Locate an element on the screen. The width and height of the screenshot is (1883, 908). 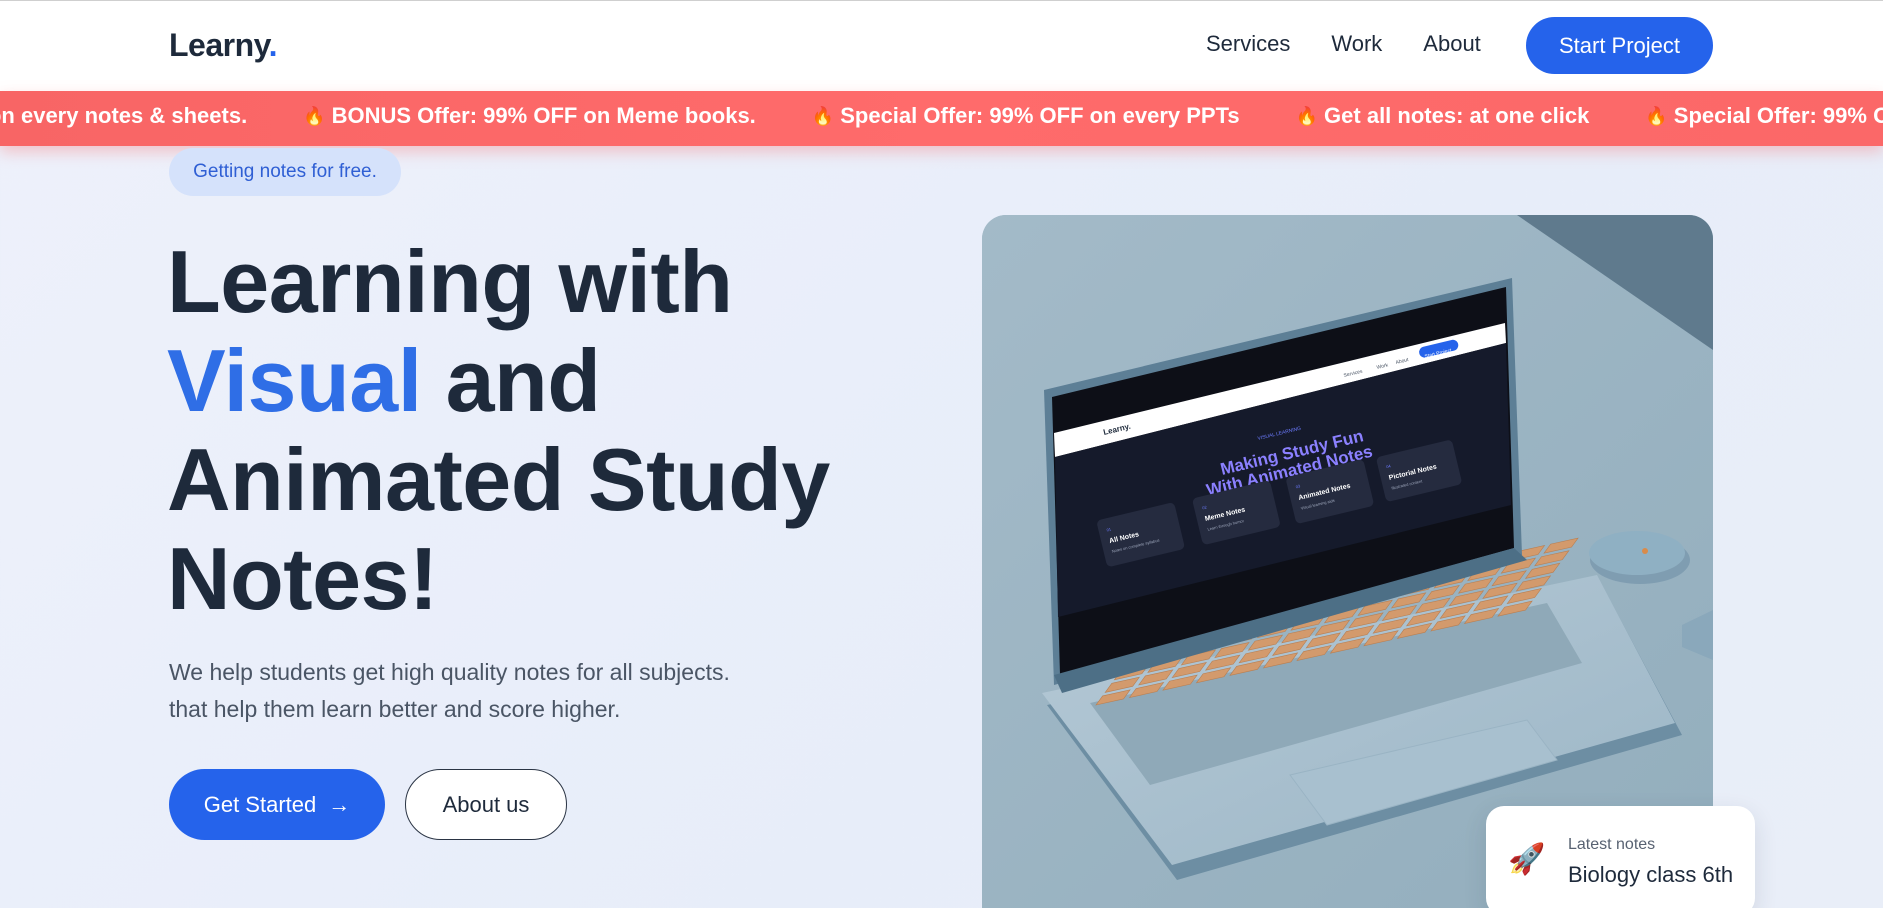
headline-line-3: Animated Study is located at coordinates (498, 479).